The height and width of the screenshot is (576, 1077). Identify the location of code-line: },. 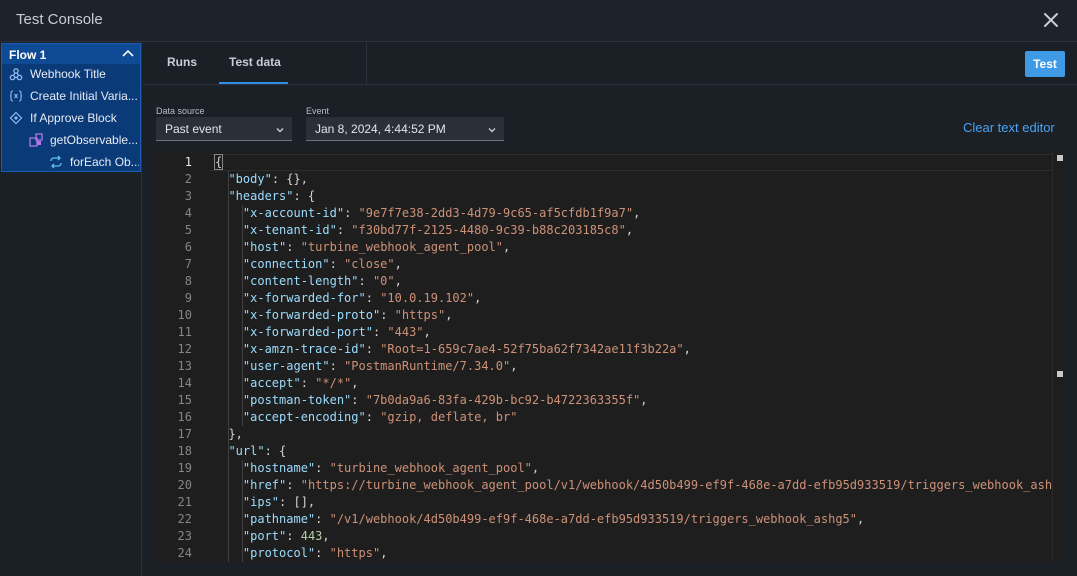
(228, 434).